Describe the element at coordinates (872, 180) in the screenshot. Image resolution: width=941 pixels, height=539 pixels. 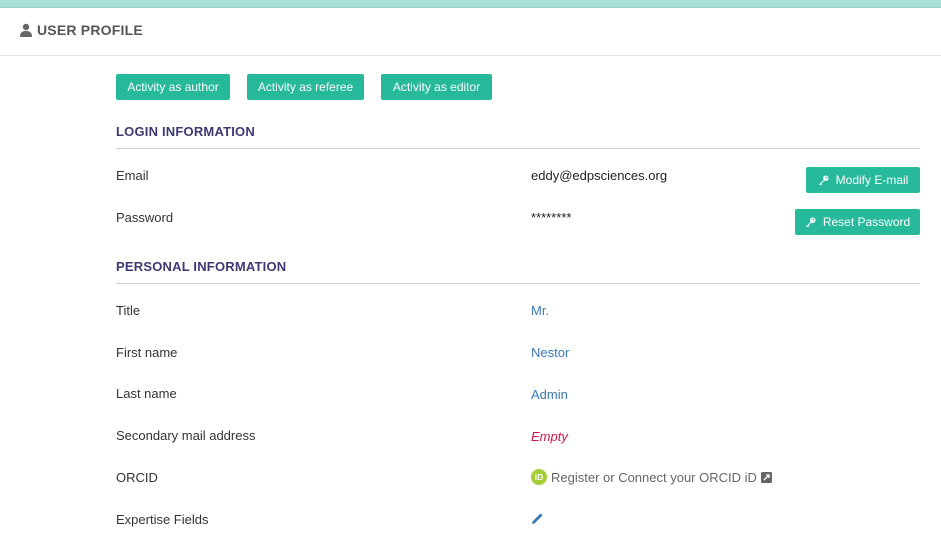
I see `modify-email-label: Modify E-mail` at that location.